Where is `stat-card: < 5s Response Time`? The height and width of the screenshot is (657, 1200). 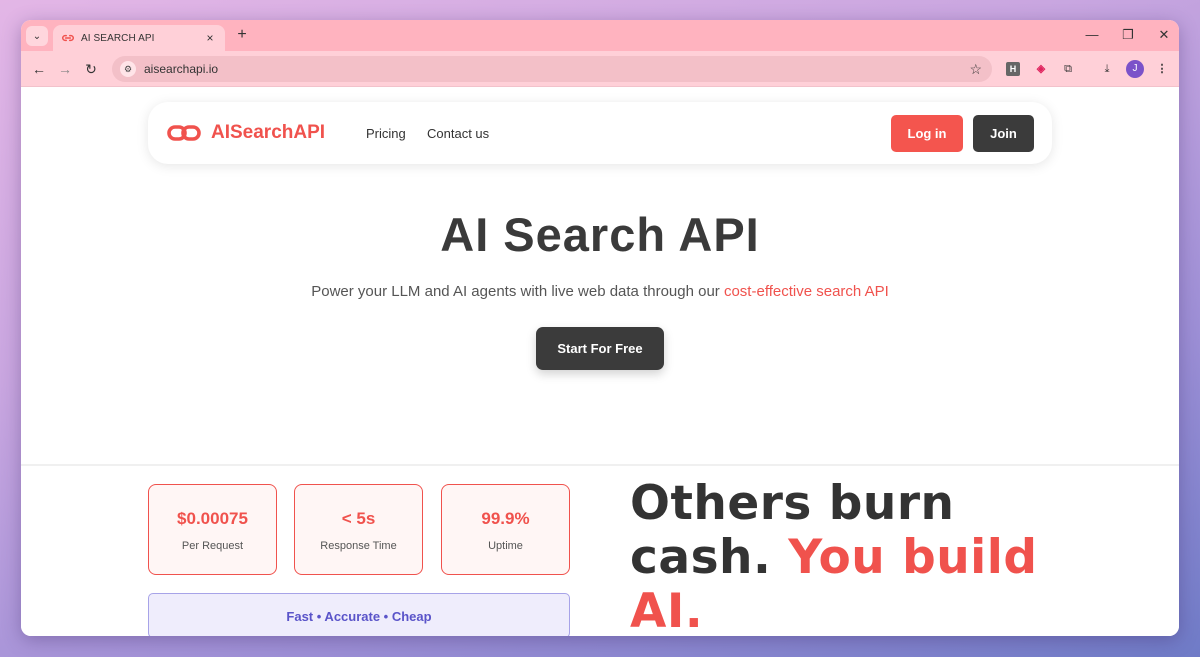
stat-card: < 5s Response Time is located at coordinates (358, 529).